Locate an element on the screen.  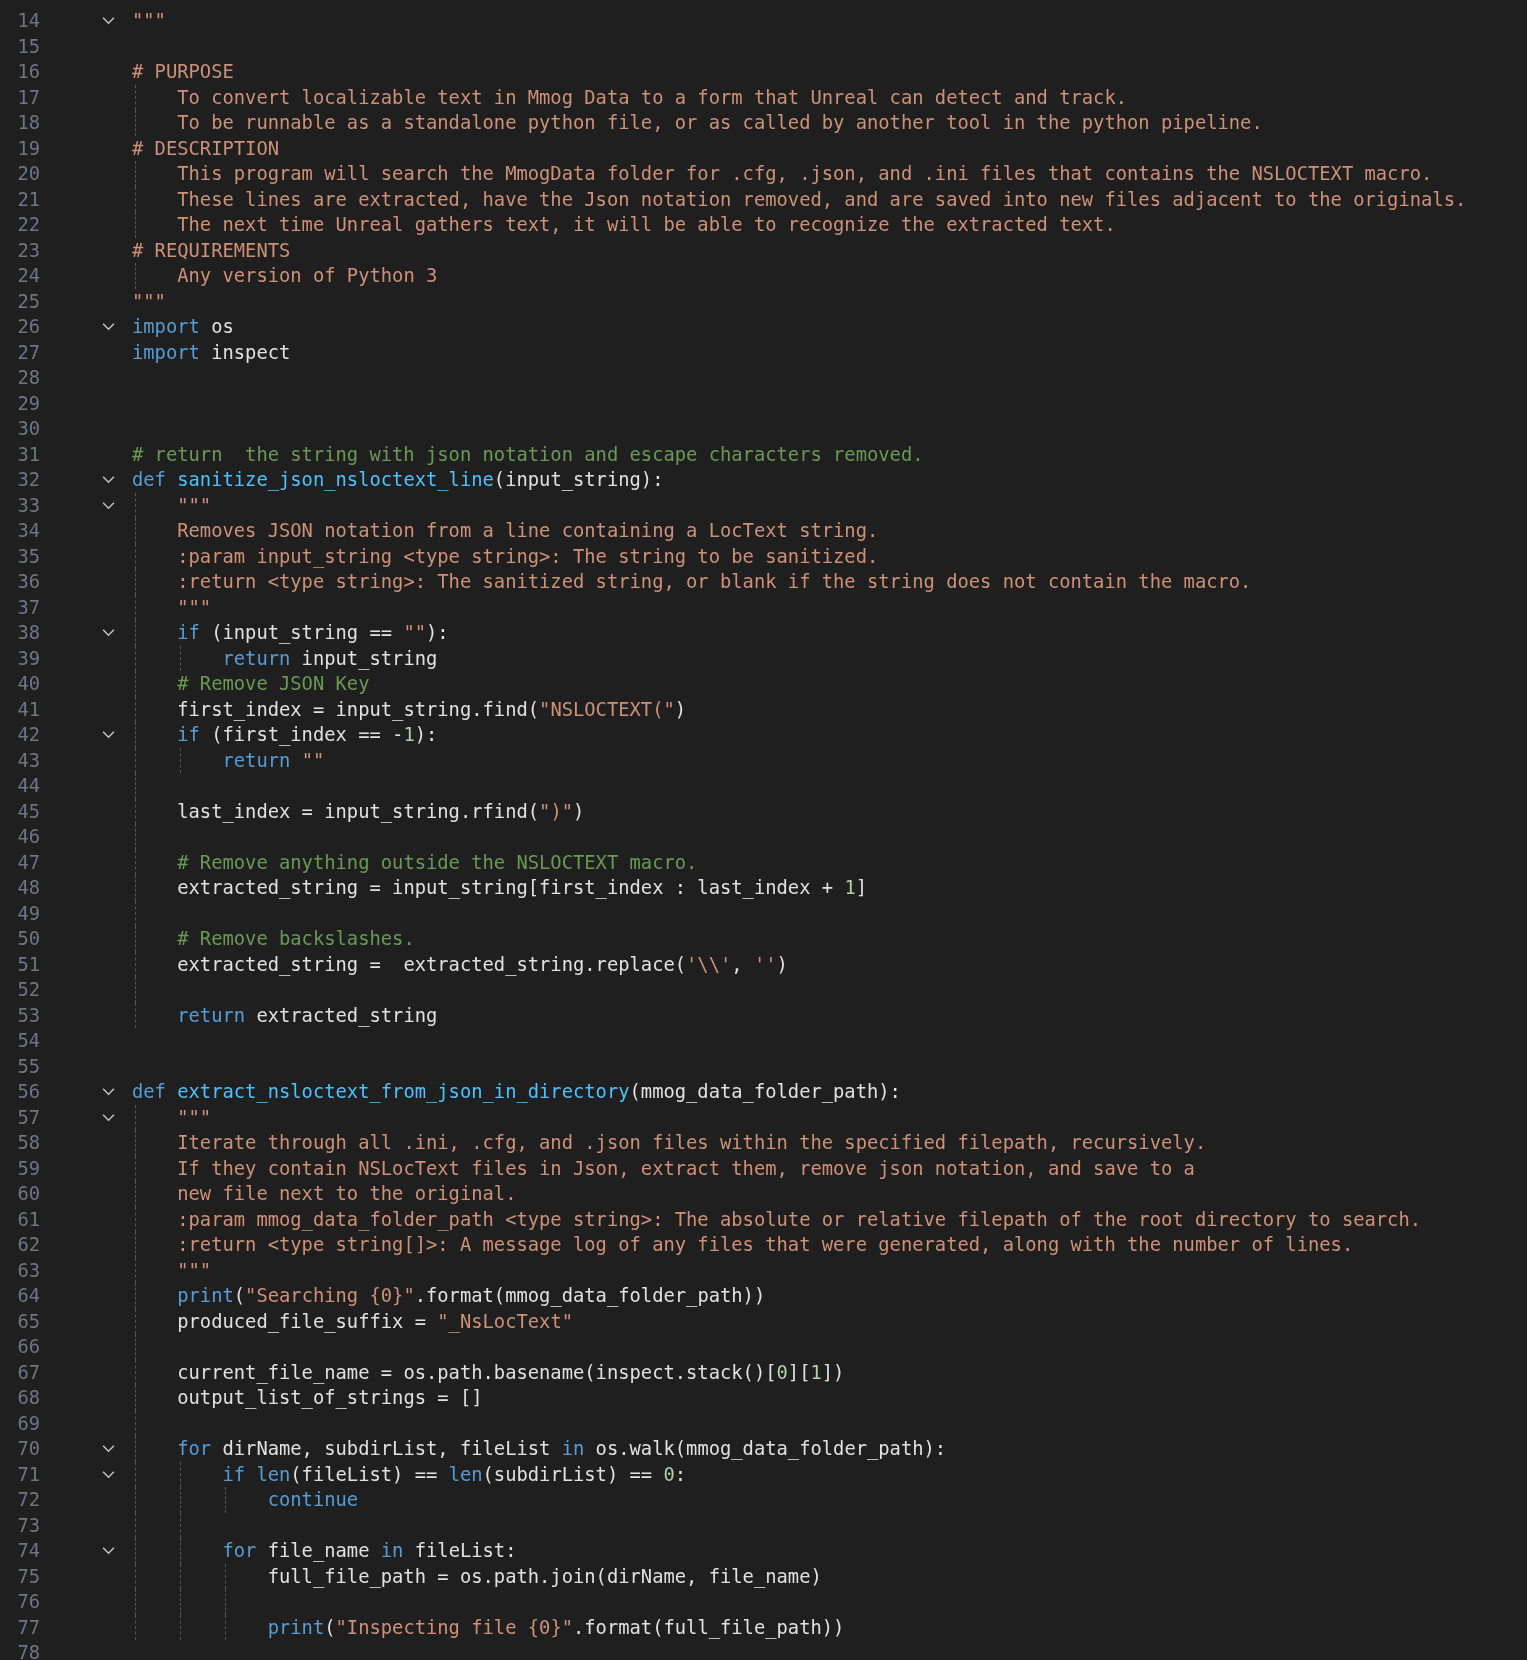
line-number: 59 is located at coordinates (28, 1168).